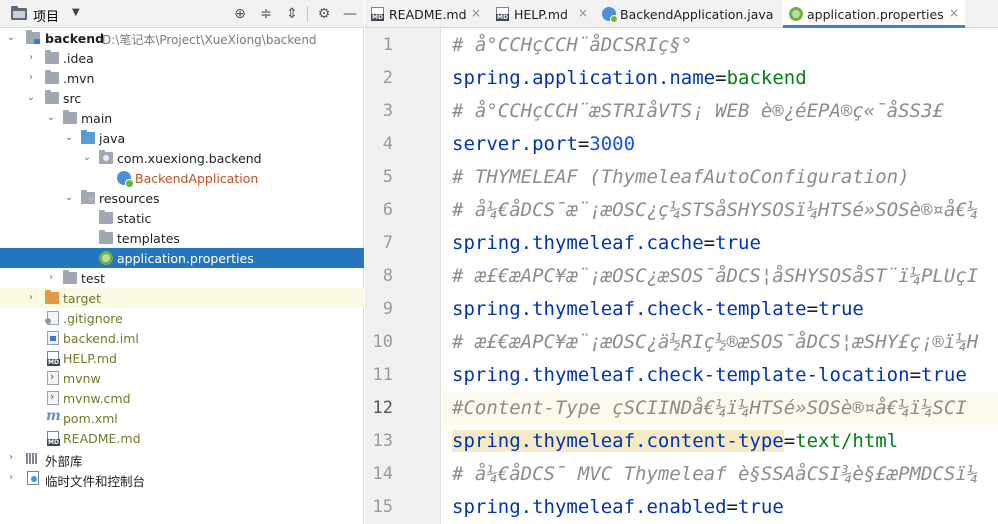 Image resolution: width=998 pixels, height=524 pixels. Describe the element at coordinates (182, 238) in the screenshot. I see `tree-item-templates: templates` at that location.